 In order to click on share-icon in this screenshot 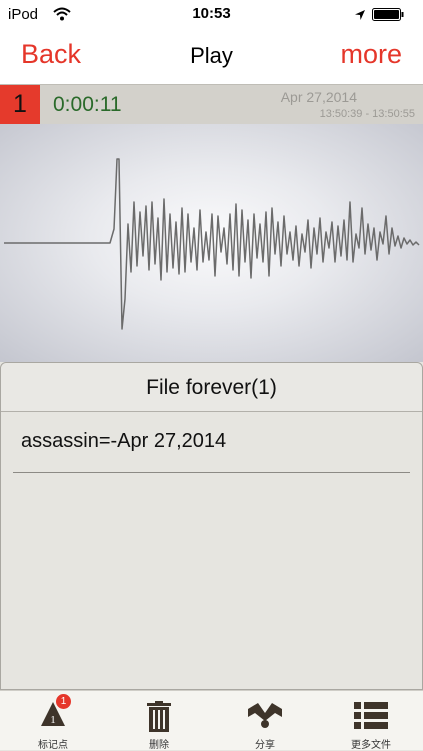, I will do `click(265, 715)`.